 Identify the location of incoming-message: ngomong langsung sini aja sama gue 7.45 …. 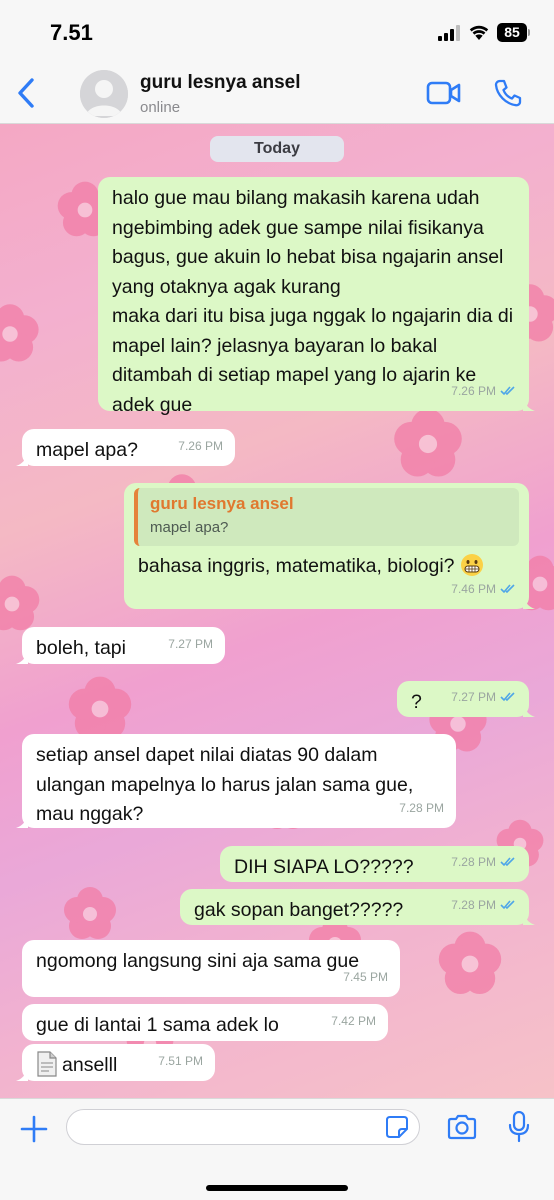
(211, 968).